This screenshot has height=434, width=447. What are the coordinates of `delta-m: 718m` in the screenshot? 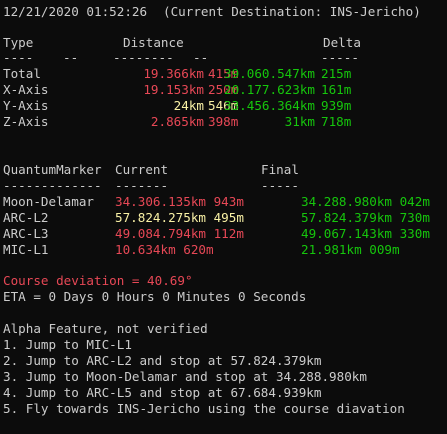 It's located at (336, 121).